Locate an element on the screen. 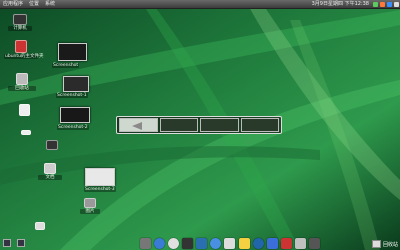 Image resolution: width=400 pixels, height=250 pixels. trash-applet-label: 回收站 is located at coordinates (390, 244).